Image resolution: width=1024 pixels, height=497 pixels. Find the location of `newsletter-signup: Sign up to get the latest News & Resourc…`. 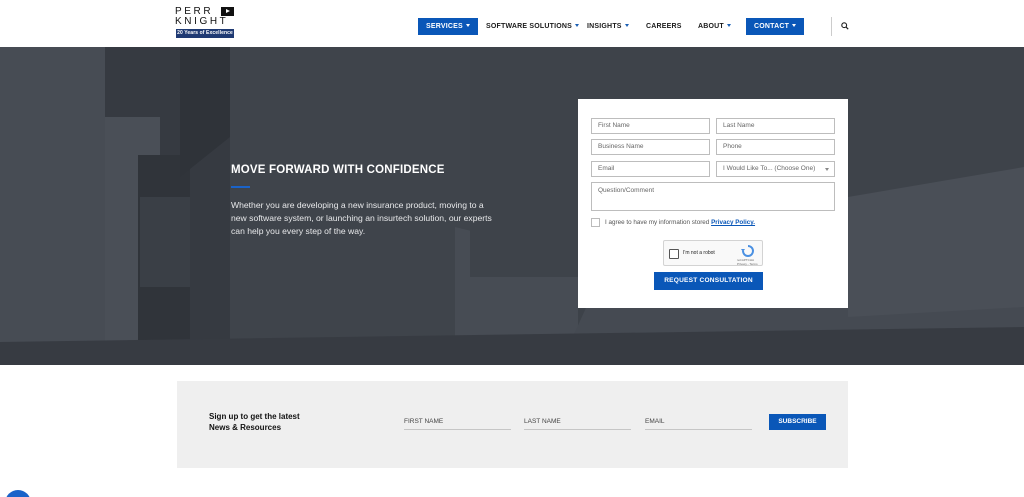

newsletter-signup: Sign up to get the latest News & Resourc… is located at coordinates (512, 424).